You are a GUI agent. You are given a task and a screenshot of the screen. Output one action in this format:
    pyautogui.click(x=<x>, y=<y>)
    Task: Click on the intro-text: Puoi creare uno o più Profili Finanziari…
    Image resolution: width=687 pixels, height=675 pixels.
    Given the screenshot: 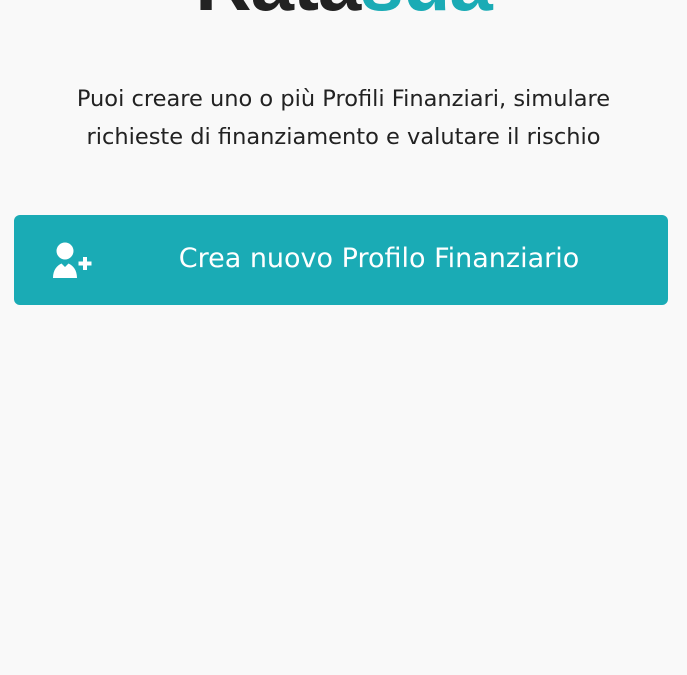 What is the action you would take?
    pyautogui.click(x=343, y=118)
    